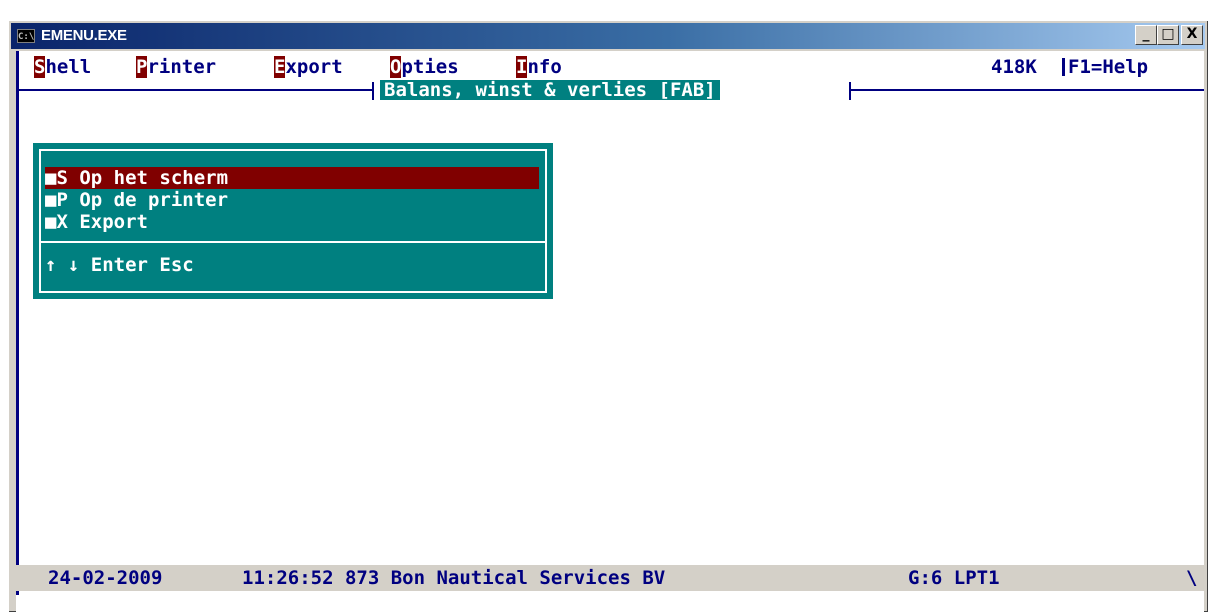 This screenshot has height=615, width=1213. What do you see at coordinates (56, 178) in the screenshot?
I see `option-key: ■S` at bounding box center [56, 178].